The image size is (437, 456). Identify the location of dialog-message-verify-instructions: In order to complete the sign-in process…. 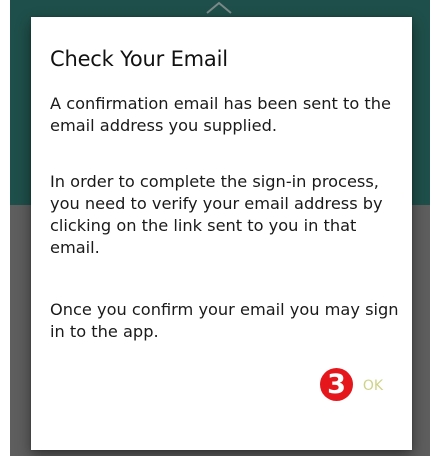
(216, 214).